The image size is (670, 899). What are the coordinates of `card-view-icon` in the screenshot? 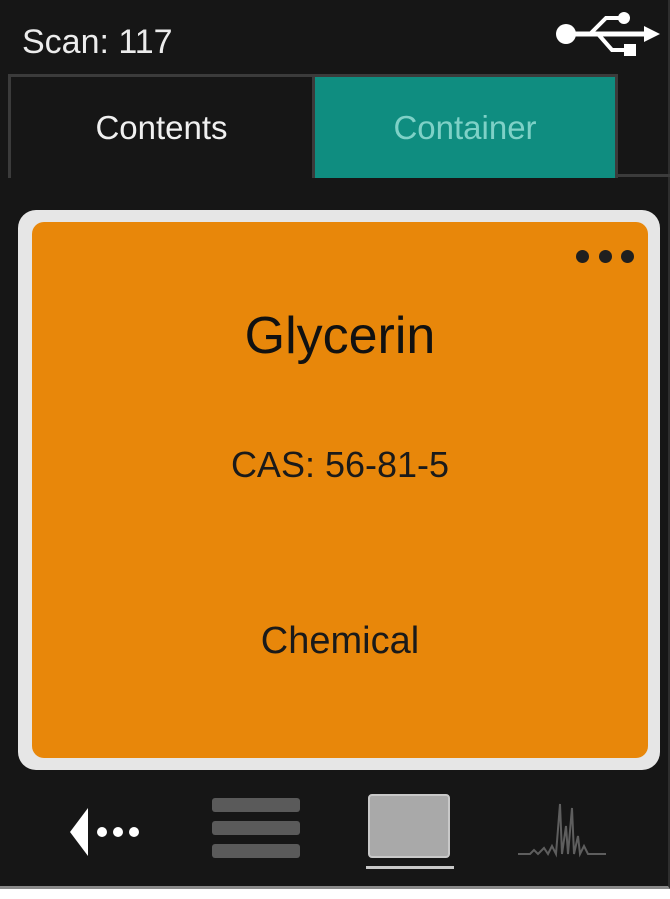 It's located at (410, 834).